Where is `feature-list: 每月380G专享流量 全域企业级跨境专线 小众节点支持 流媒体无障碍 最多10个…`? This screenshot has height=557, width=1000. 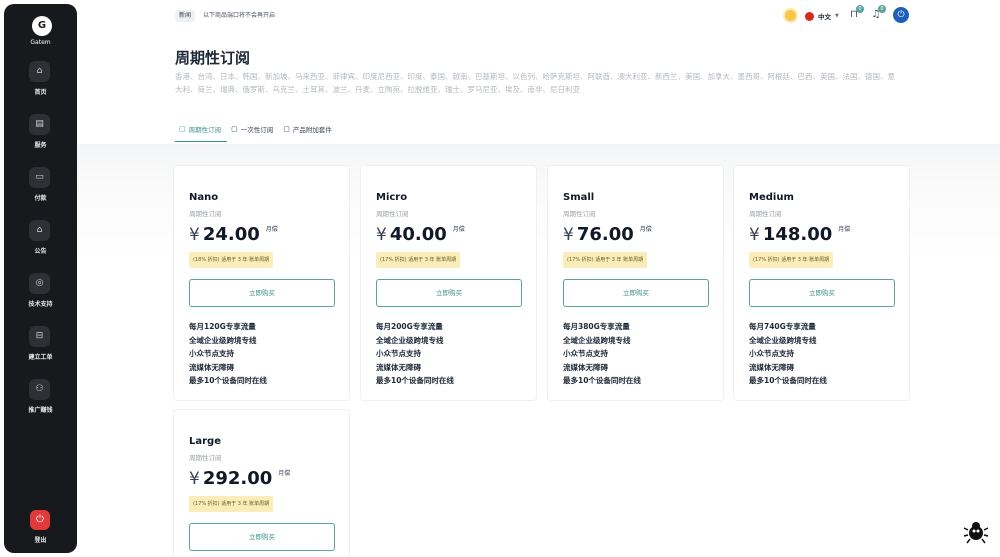 feature-list: 每月380G专享流量 全域企业级跨境专线 小众节点支持 流媒体无障碍 最多10个… is located at coordinates (602, 354).